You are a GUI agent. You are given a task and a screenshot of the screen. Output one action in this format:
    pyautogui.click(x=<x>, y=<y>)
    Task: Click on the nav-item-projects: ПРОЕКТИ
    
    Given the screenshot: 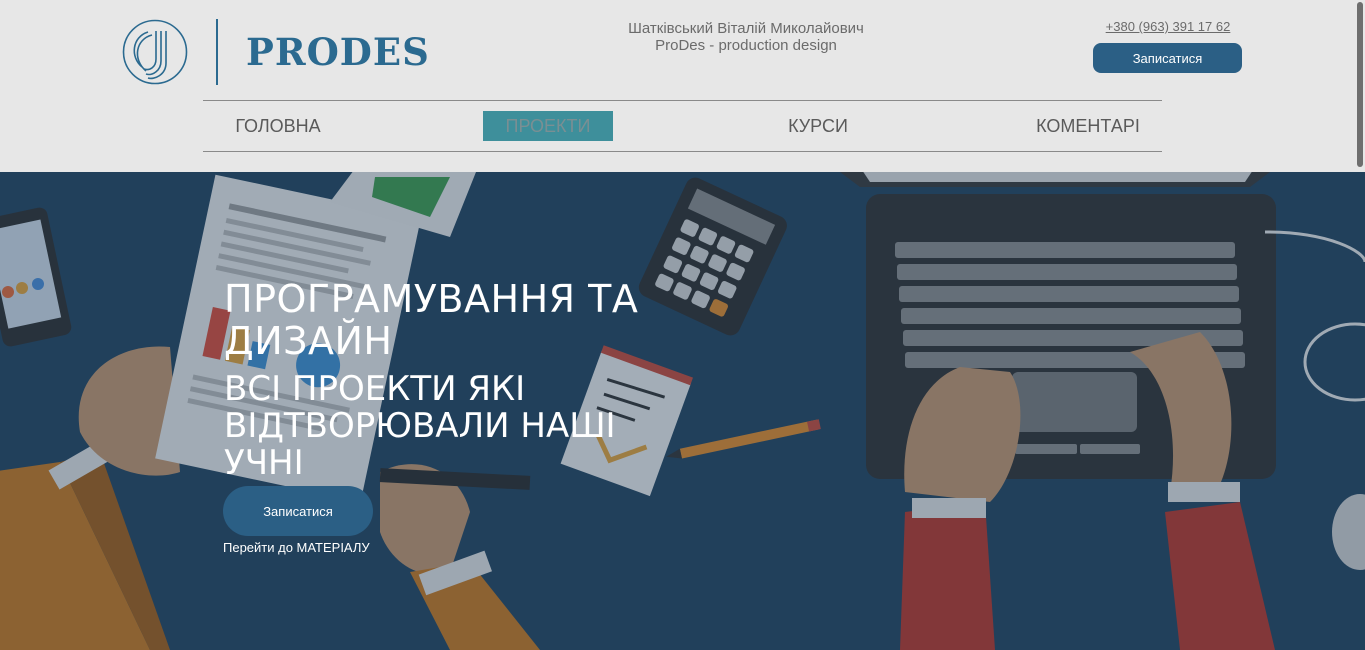 What is the action you would take?
    pyautogui.click(x=548, y=126)
    